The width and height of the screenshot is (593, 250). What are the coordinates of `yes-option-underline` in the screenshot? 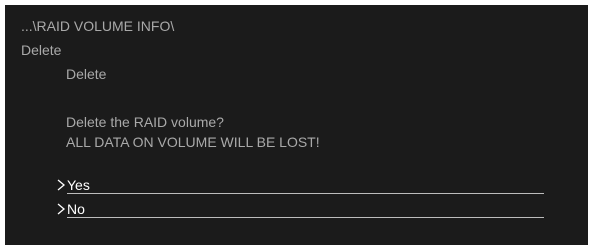 It's located at (305, 193).